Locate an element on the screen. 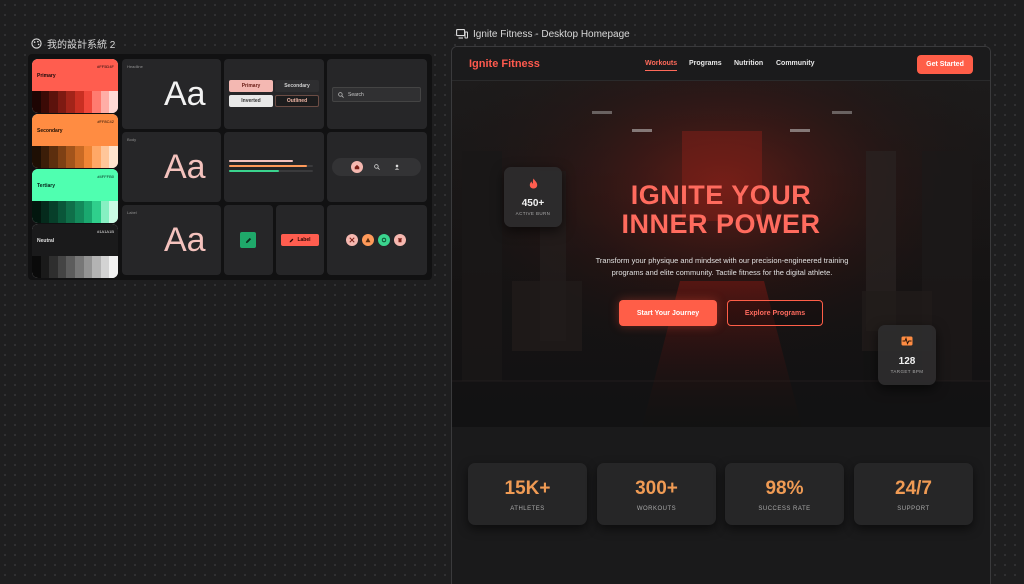 The height and width of the screenshot is (584, 1024). progress-bar-primary is located at coordinates (261, 161).